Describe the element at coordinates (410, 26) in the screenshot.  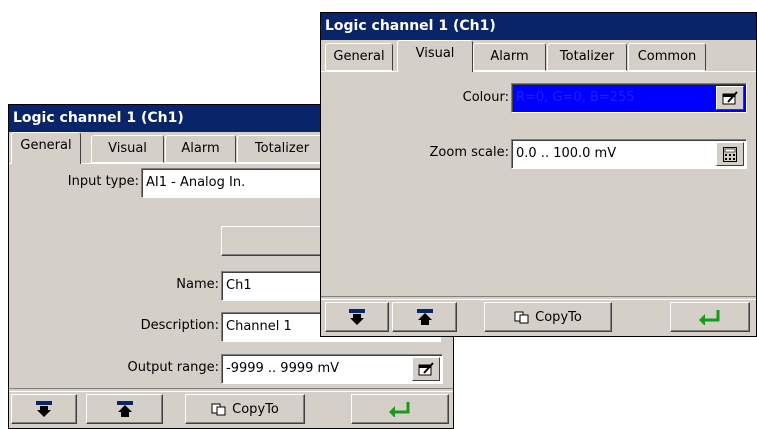
I see `front-window-title: Logic channel 1 (Ch1)` at that location.